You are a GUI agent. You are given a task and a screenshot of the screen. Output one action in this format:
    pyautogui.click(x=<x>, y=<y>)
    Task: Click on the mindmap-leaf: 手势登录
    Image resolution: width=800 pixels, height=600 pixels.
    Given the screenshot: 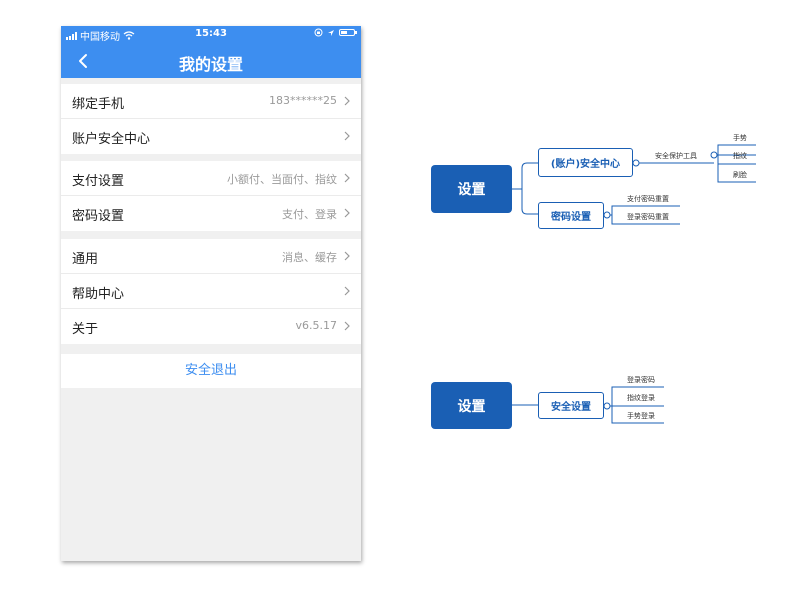 What is the action you would take?
    pyautogui.click(x=641, y=416)
    